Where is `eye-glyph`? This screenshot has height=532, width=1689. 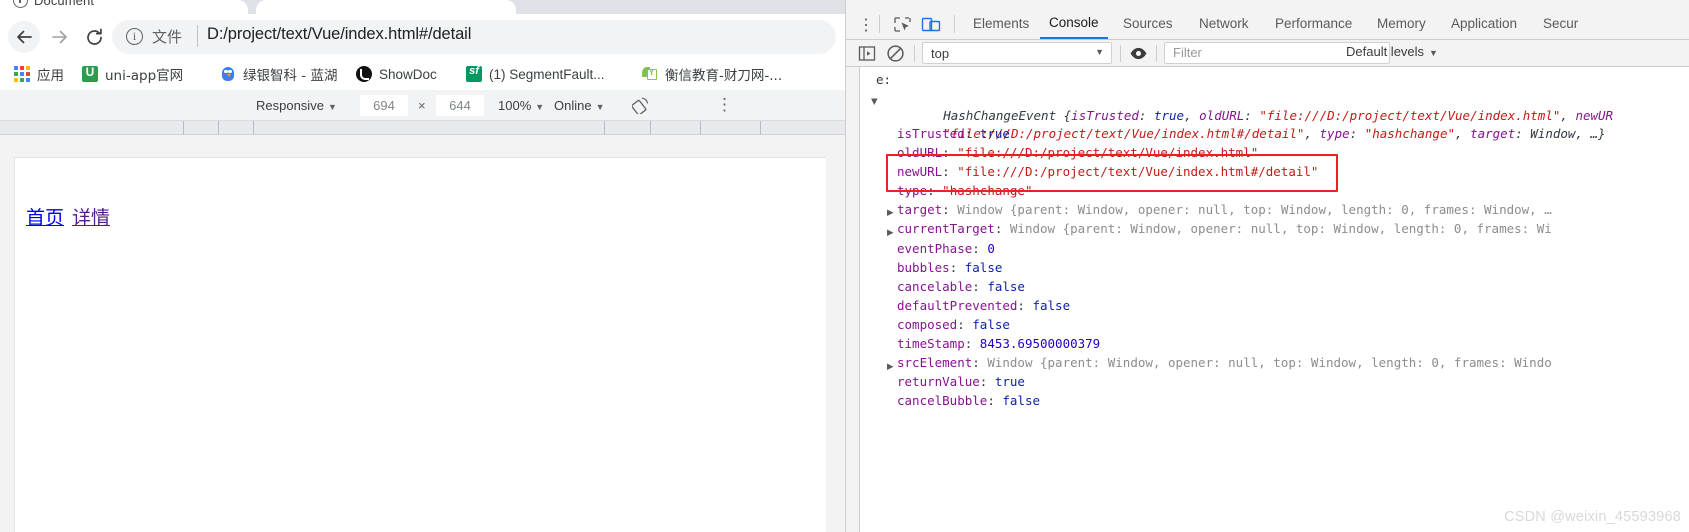 eye-glyph is located at coordinates (1138, 53).